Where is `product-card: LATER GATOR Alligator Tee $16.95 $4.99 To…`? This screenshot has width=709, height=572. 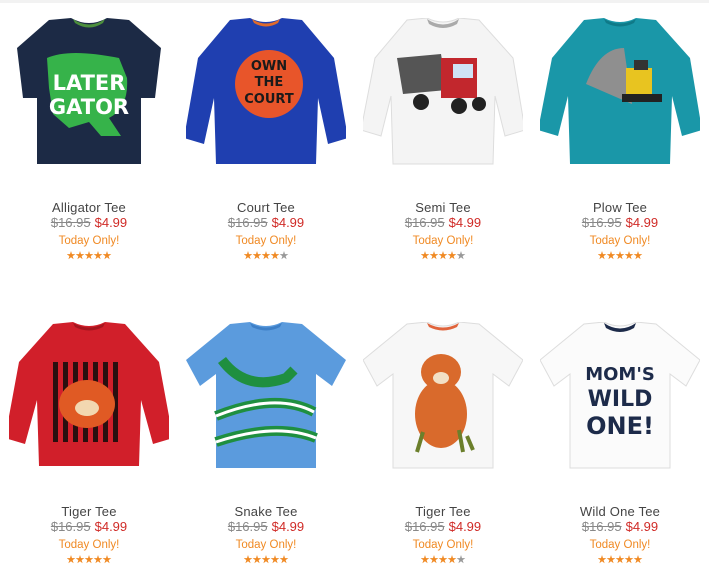 product-card: LATER GATOR Alligator Tee $16.95 $4.99 To… is located at coordinates (89, 140).